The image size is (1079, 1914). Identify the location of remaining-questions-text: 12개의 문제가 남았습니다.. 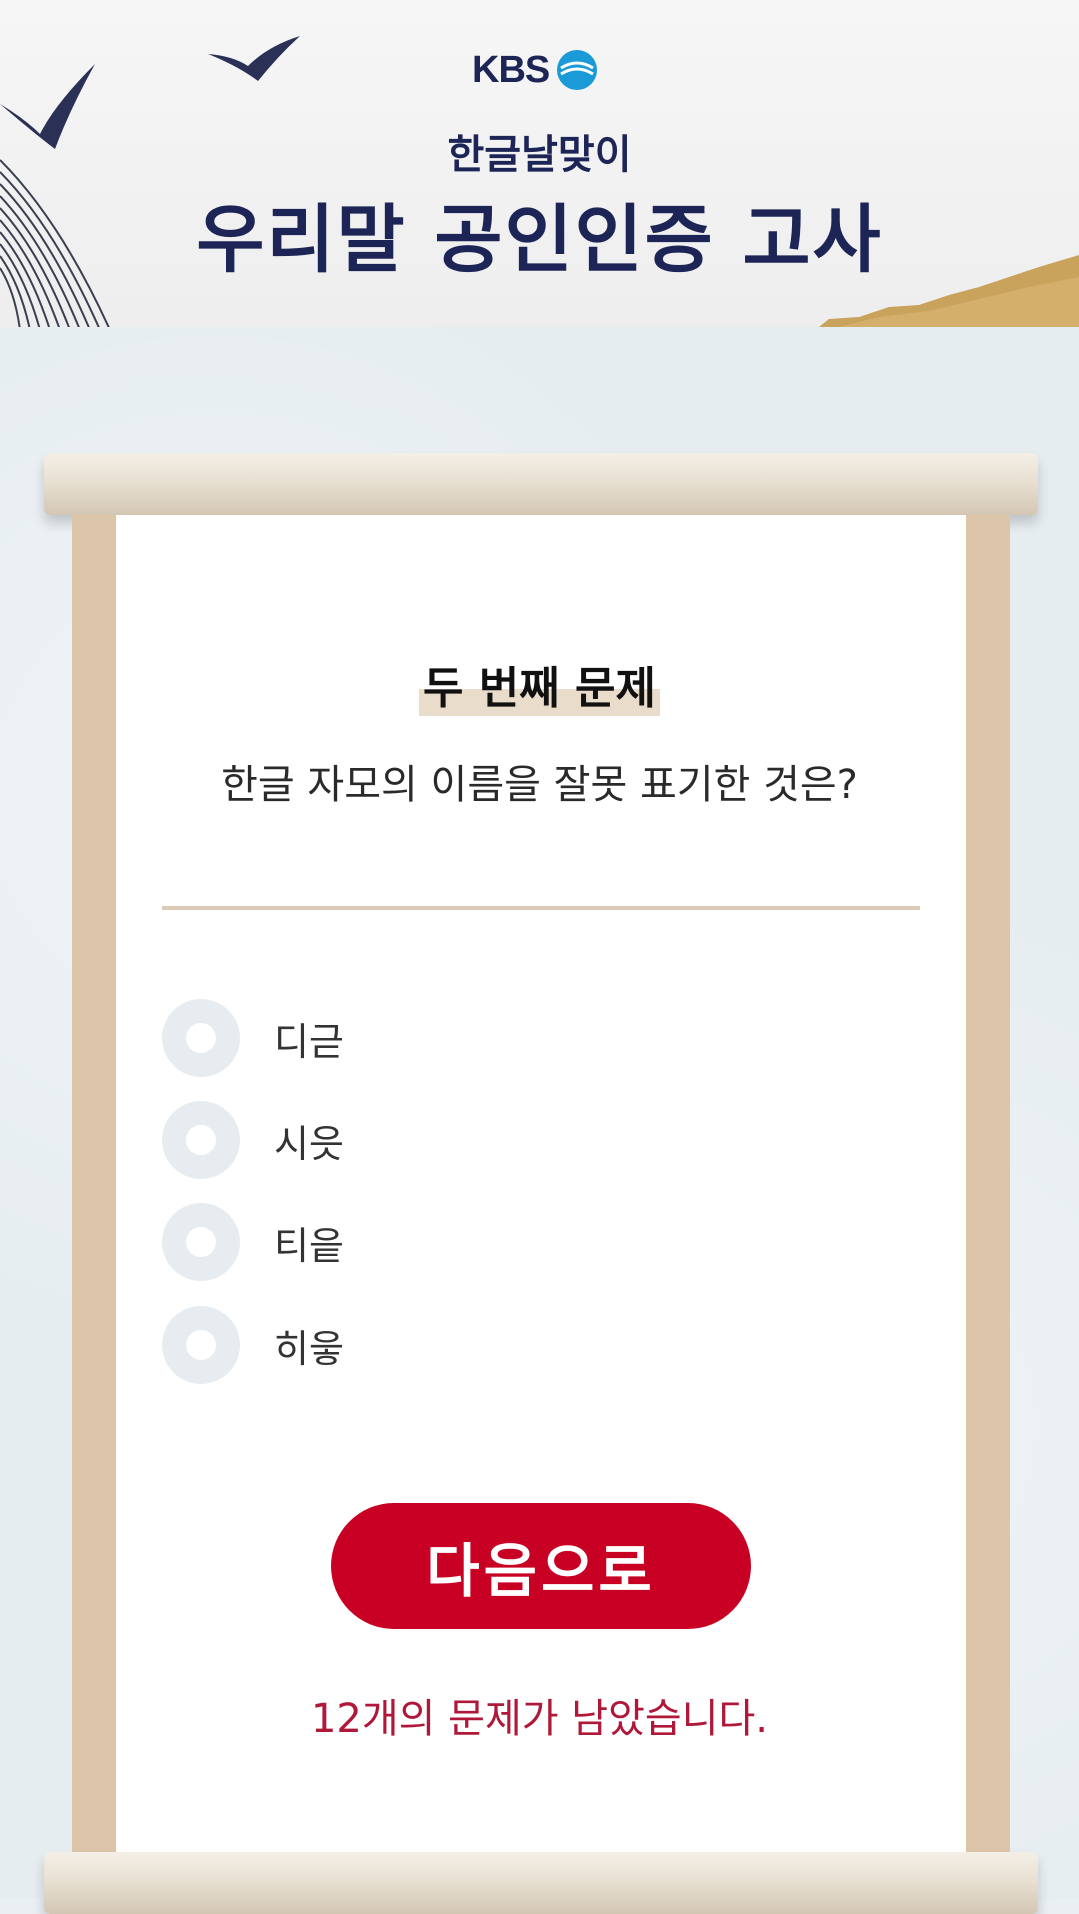
(539, 1719).